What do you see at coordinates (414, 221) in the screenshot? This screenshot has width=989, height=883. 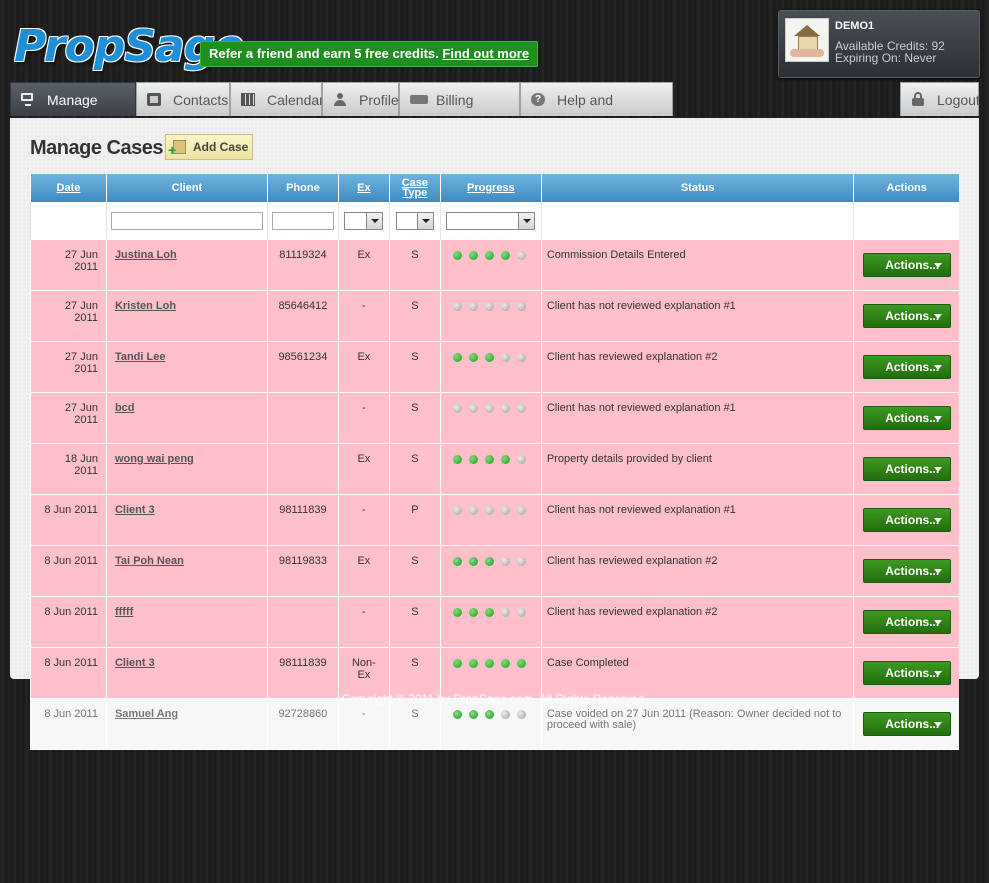 I see `case-type-filter-select` at bounding box center [414, 221].